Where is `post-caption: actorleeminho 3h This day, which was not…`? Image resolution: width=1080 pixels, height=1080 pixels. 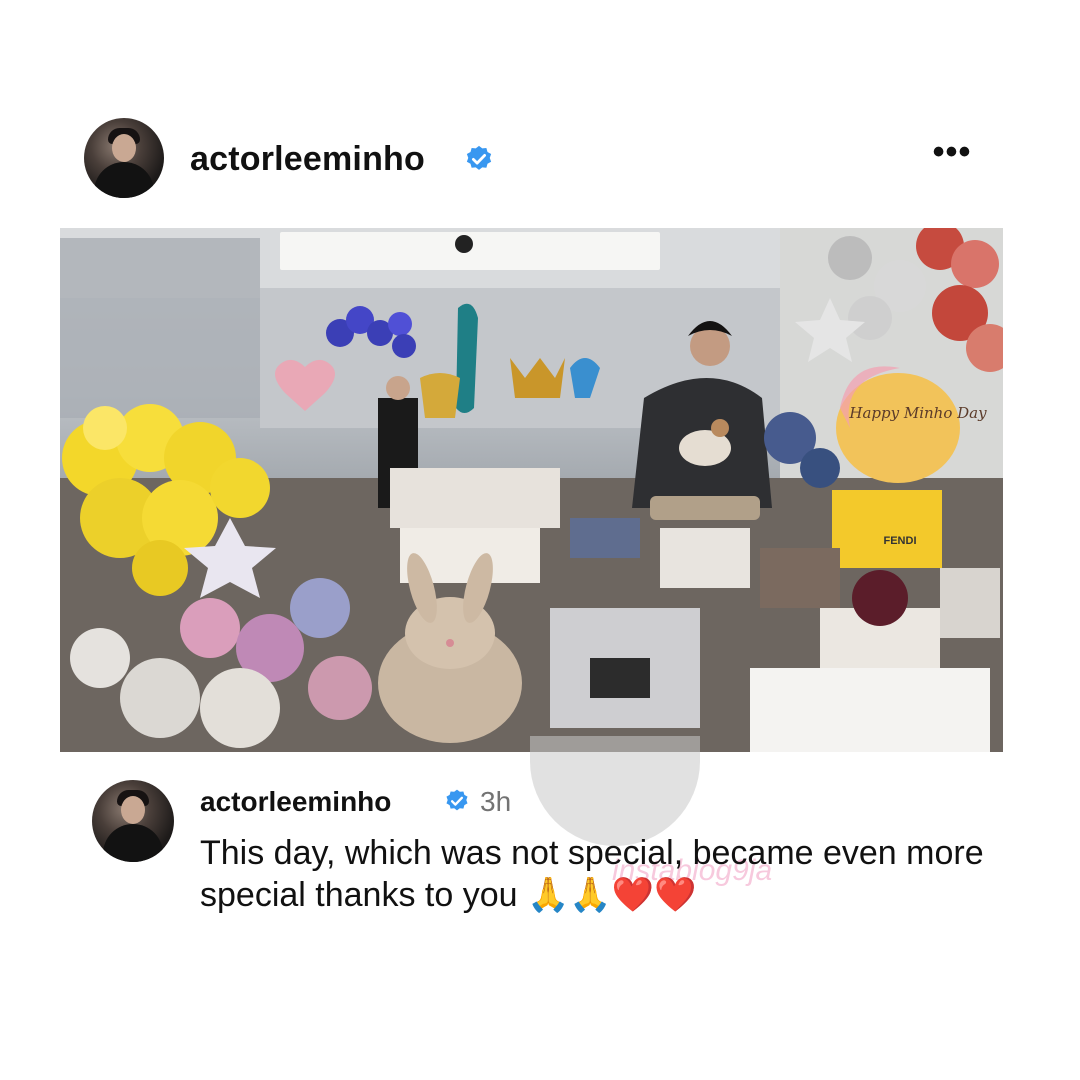
post-caption: actorleeminho 3h This day, which was not… is located at coordinates (542, 860).